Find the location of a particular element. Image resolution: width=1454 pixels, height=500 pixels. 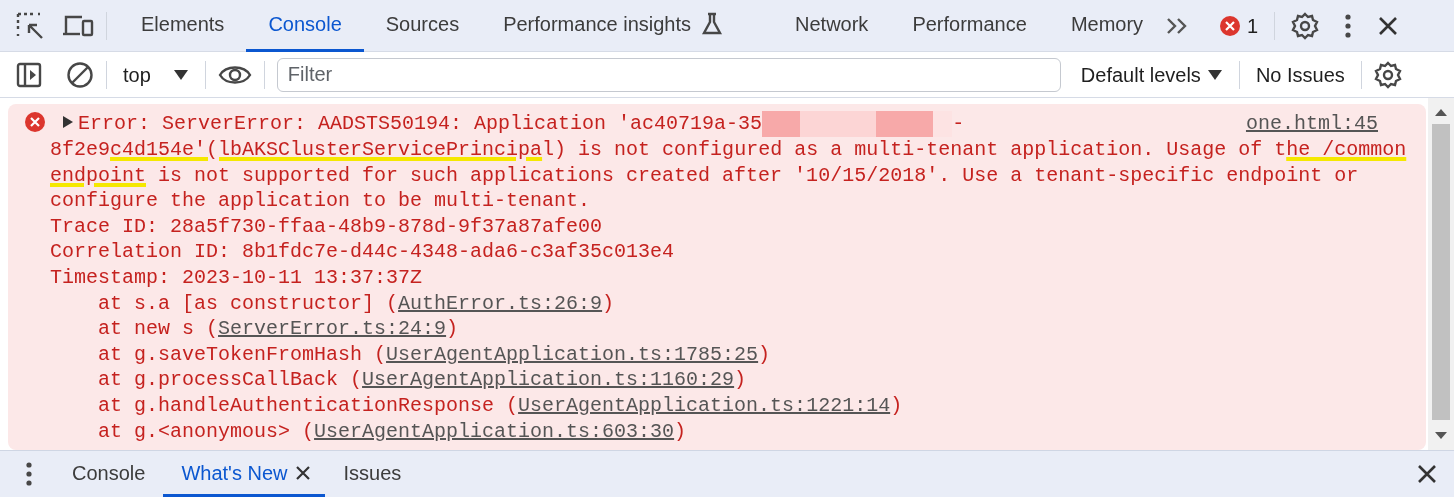

close-icon is located at coordinates (1388, 25).